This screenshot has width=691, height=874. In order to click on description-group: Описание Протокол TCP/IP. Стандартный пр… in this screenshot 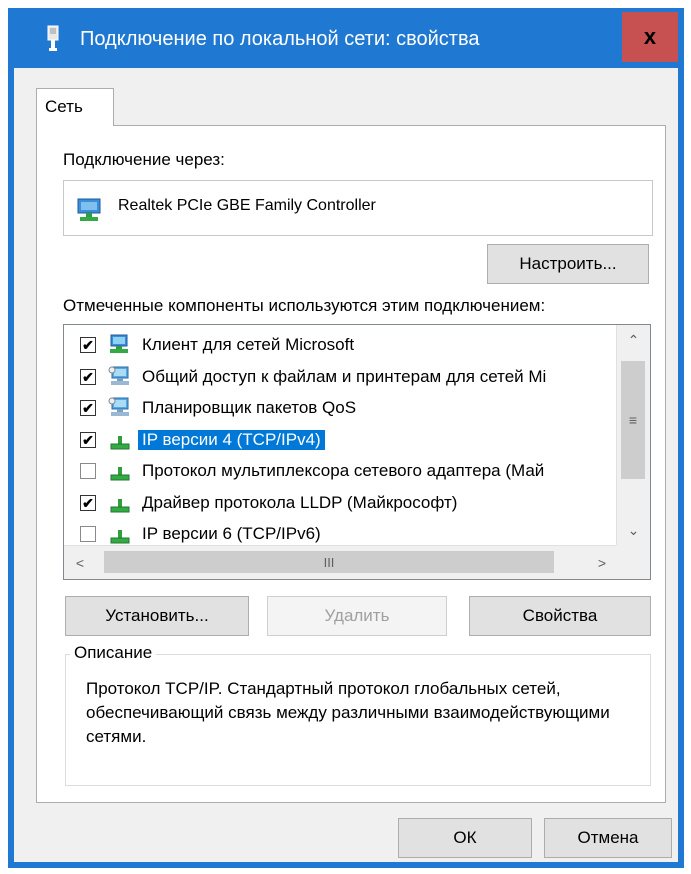, I will do `click(358, 714)`.